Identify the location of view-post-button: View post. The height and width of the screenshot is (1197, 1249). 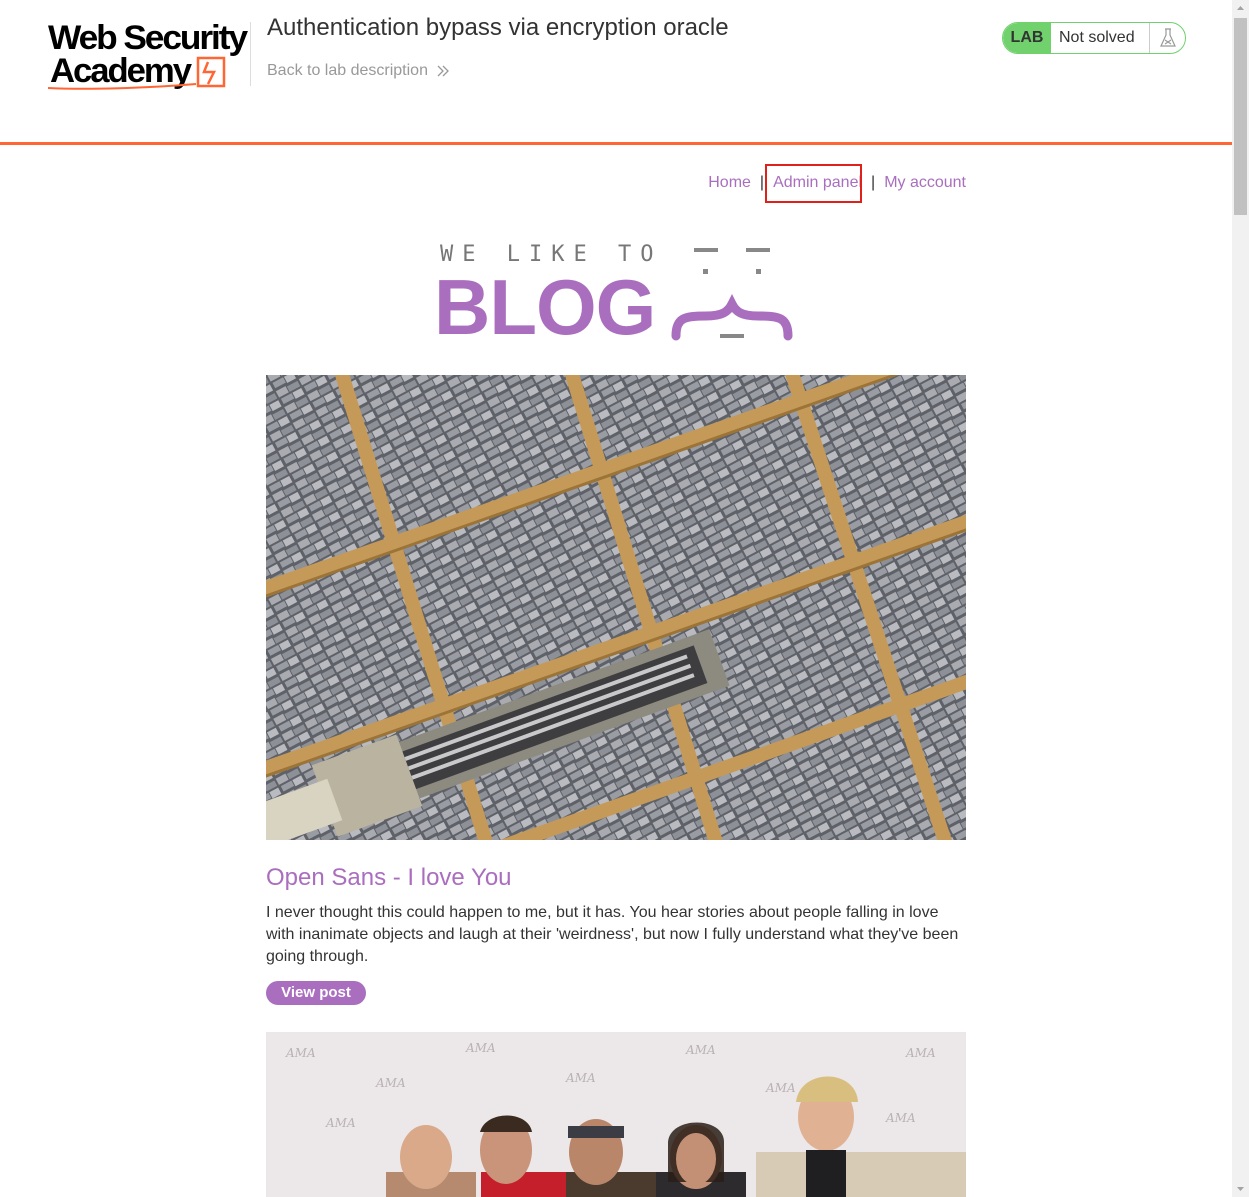
(316, 993).